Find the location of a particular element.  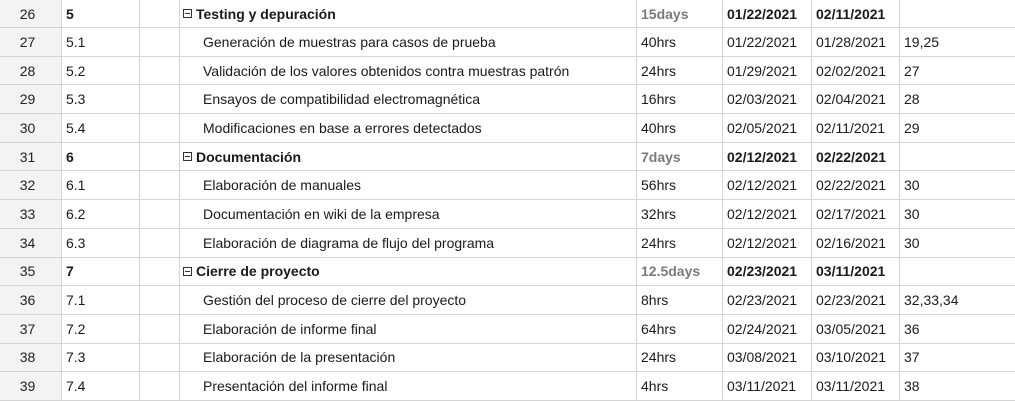

start-date-cell: 02/05/2021 is located at coordinates (767, 128).